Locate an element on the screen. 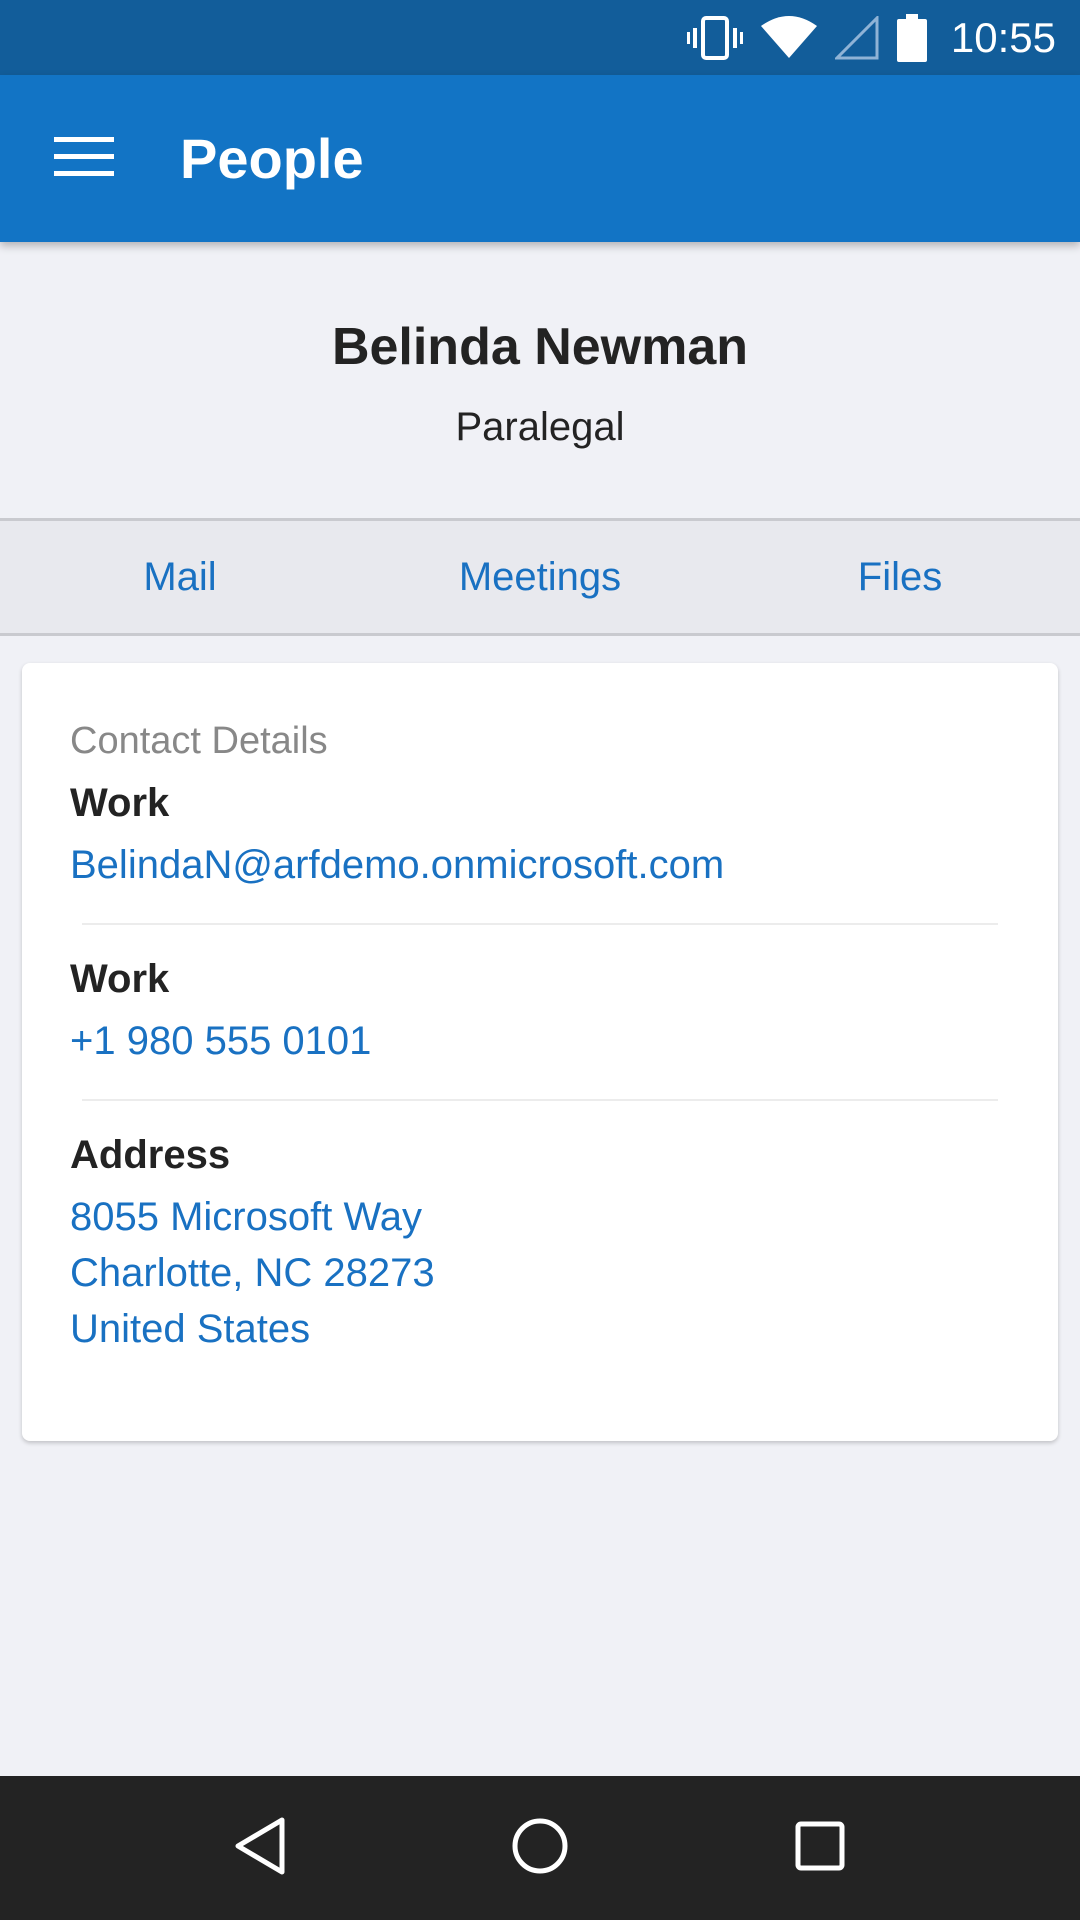 The width and height of the screenshot is (1080, 1920). tab-mail: Mail is located at coordinates (180, 577).